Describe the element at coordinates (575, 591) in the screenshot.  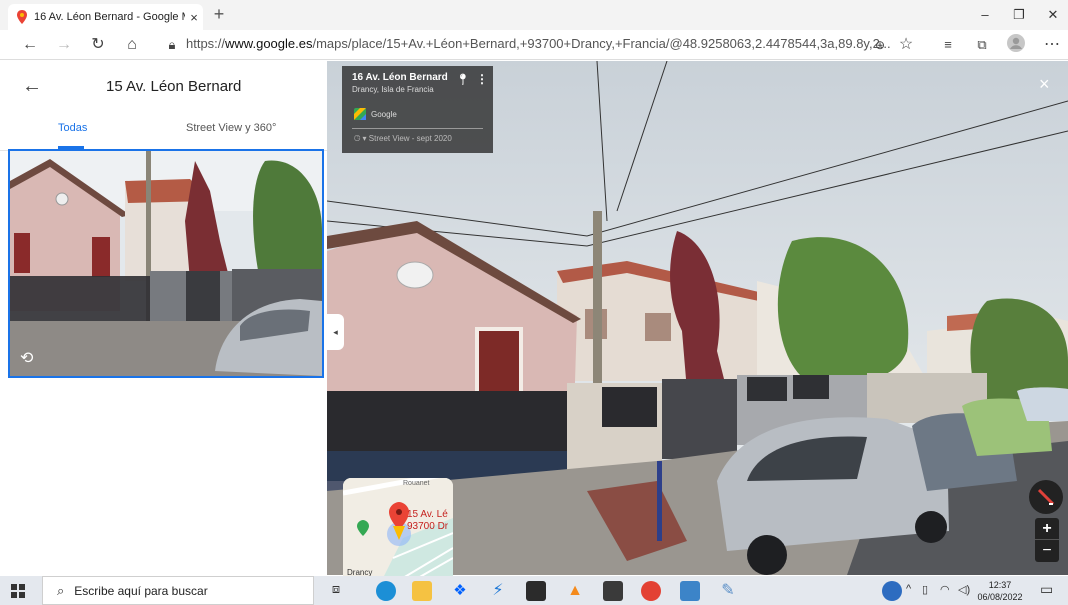
I see `vlc-icon: ▲` at that location.